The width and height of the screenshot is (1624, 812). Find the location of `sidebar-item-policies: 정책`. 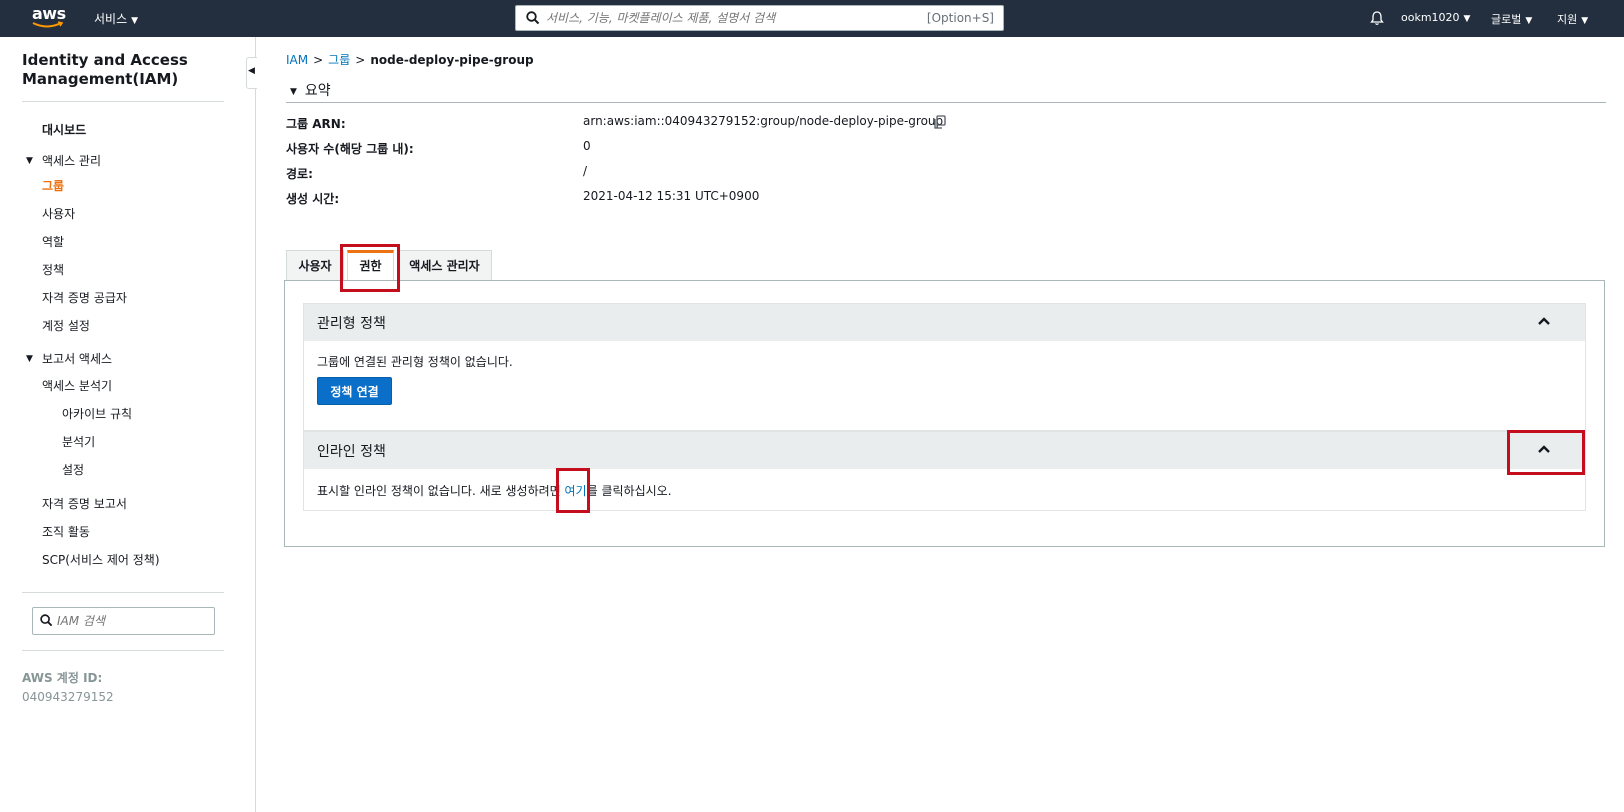

sidebar-item-policies: 정책 is located at coordinates (53, 269).